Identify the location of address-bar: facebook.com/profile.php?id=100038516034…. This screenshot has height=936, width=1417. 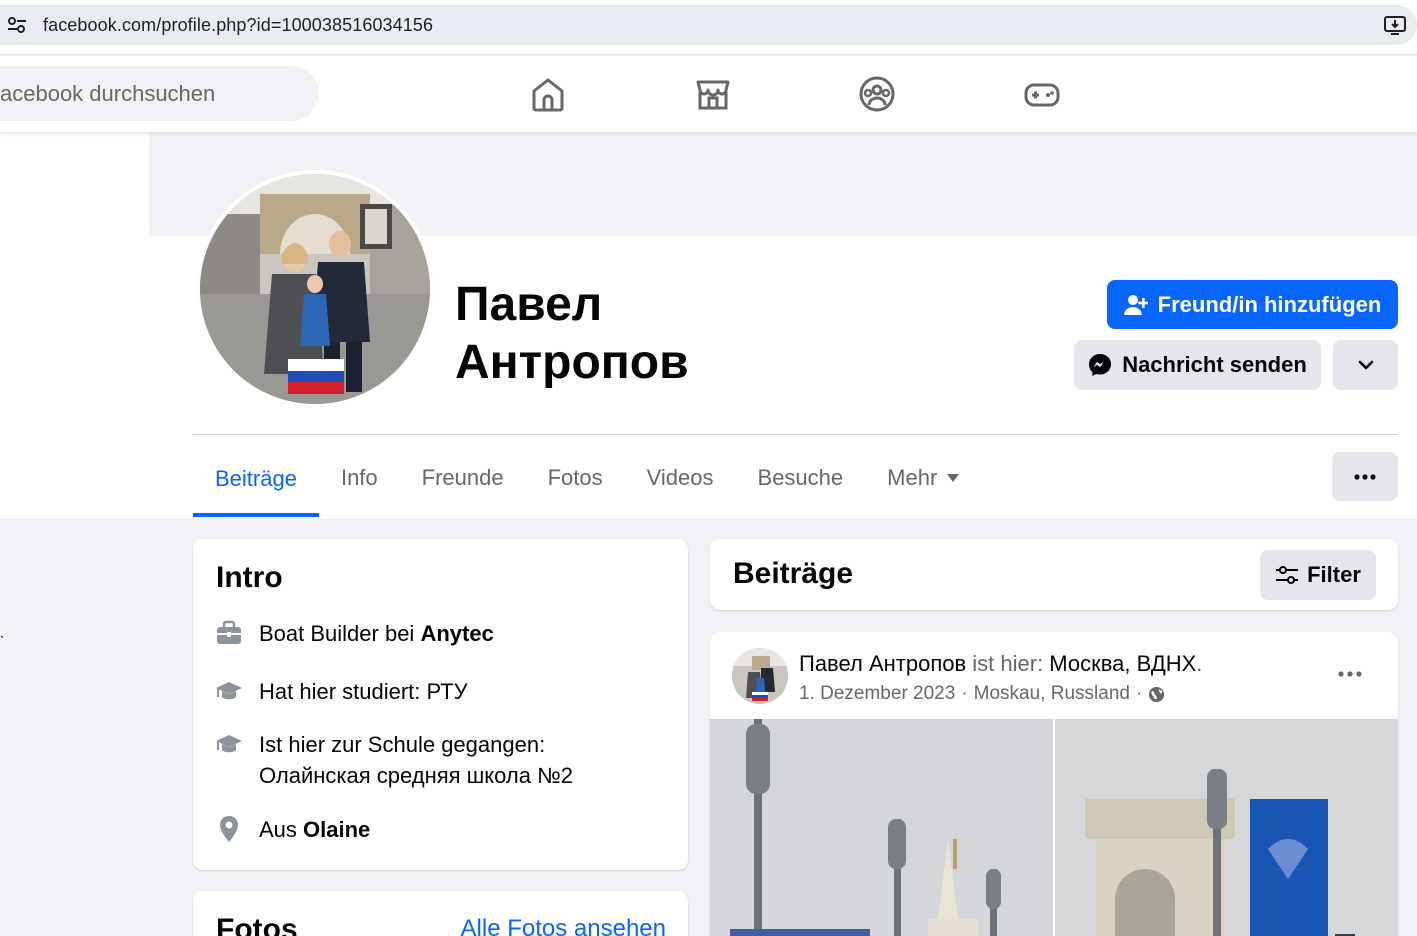
(708, 25).